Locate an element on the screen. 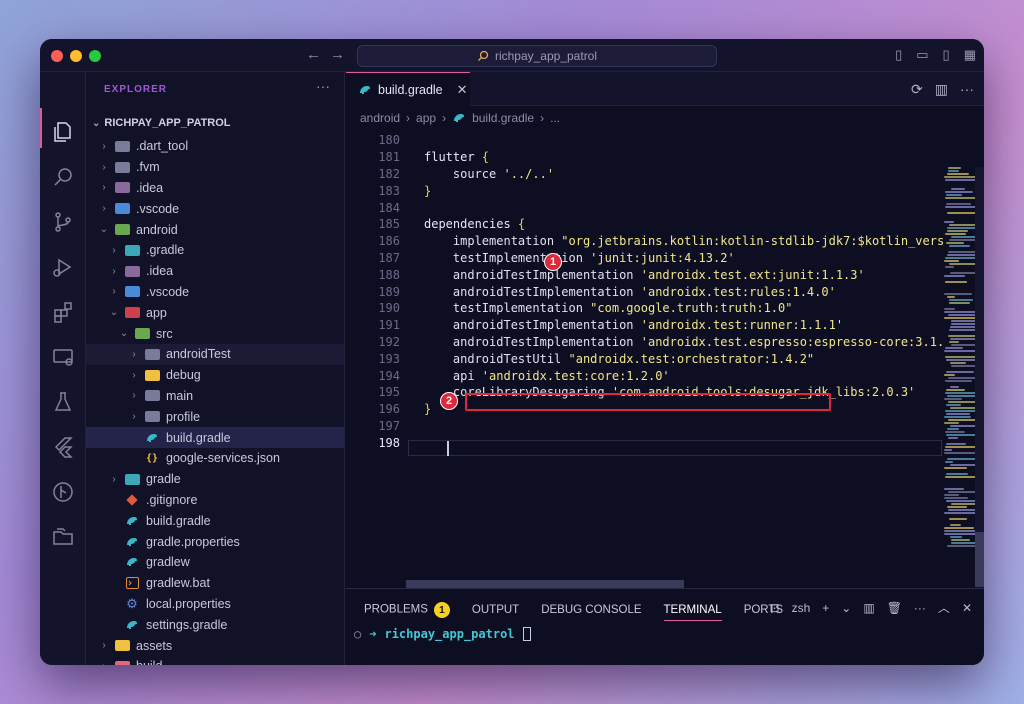 The height and width of the screenshot is (704, 1024). line-number: 187 is located at coordinates (389, 257).